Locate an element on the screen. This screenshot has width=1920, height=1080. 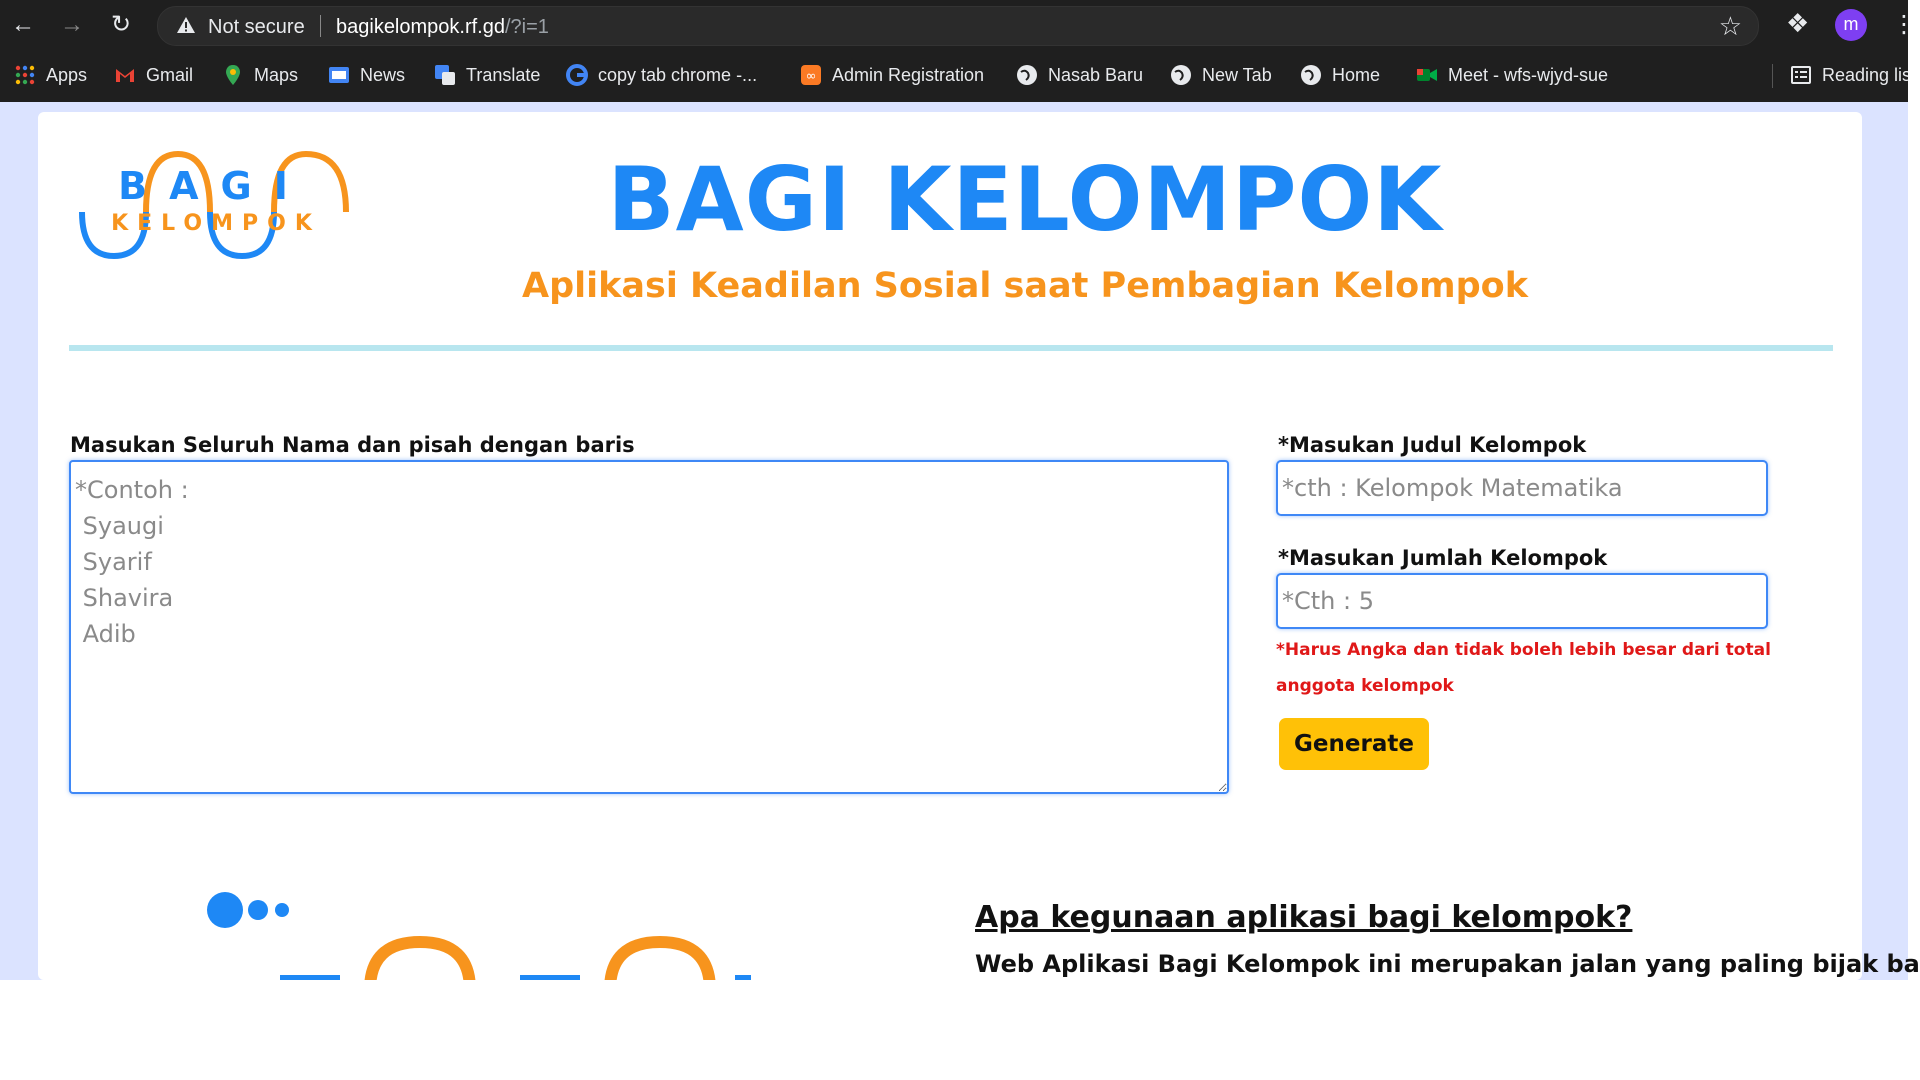
bookmark-home: Home is located at coordinates (1340, 76).